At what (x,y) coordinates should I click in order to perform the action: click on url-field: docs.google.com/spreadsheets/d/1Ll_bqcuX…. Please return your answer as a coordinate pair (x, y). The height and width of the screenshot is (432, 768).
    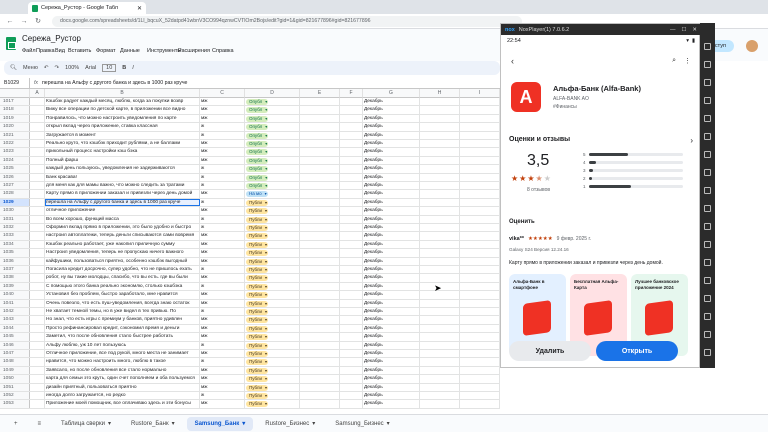
    Looking at the image, I should click on (287, 21).